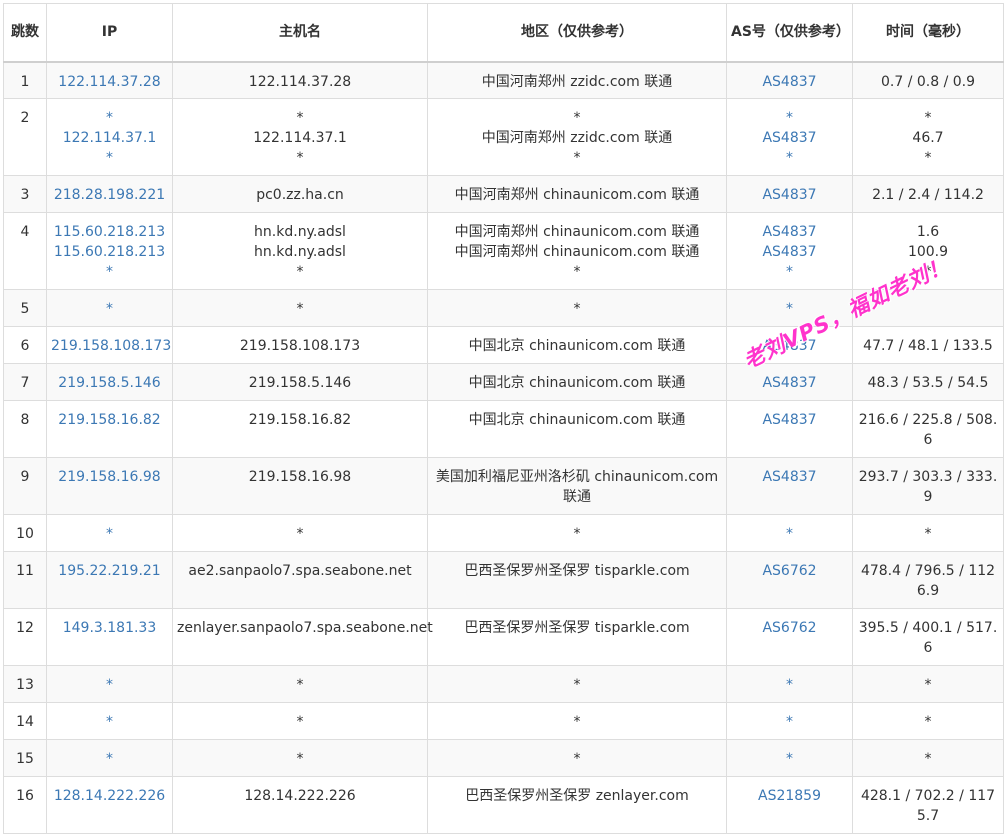 Image resolution: width=1005 pixels, height=836 pixels. I want to click on header-time: 时间（毫秒）, so click(928, 33).